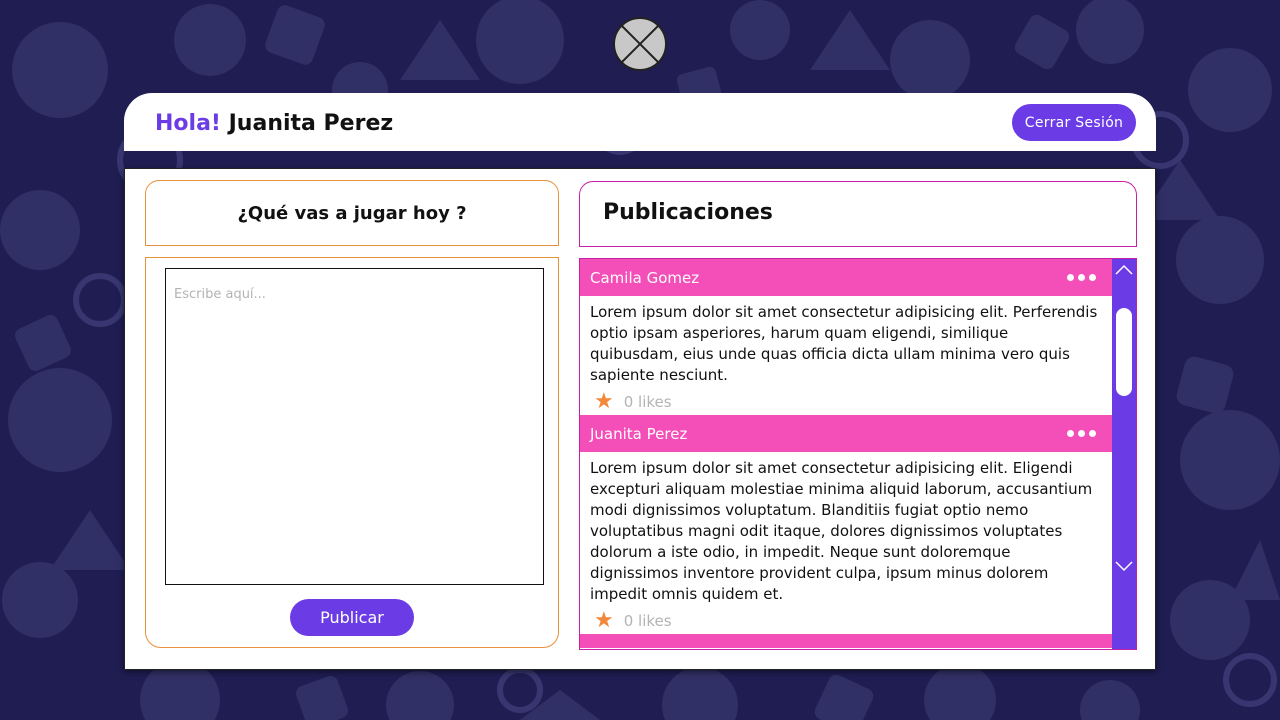 The width and height of the screenshot is (1280, 720). What do you see at coordinates (639, 433) in the screenshot?
I see `post-author: Juanita Perez` at bounding box center [639, 433].